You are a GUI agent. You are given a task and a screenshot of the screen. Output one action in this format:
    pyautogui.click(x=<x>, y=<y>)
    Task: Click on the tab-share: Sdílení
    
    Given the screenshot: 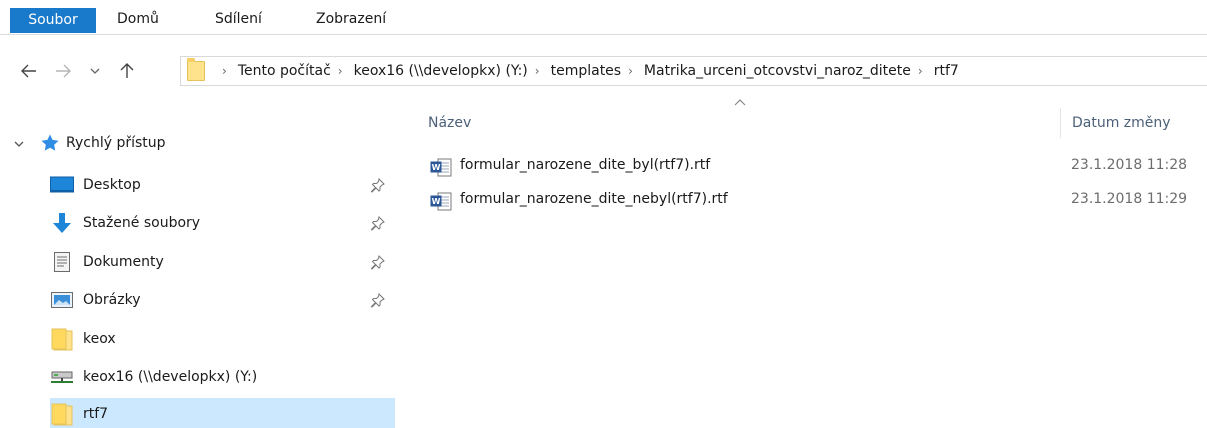 What is the action you would take?
    pyautogui.click(x=238, y=21)
    